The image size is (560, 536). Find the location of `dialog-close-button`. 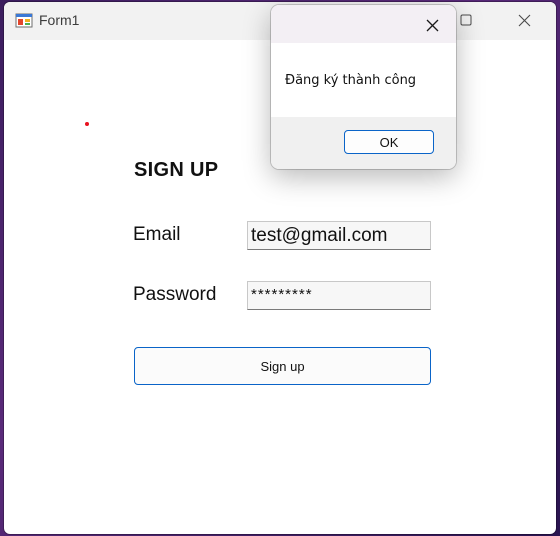

dialog-close-button is located at coordinates (433, 26).